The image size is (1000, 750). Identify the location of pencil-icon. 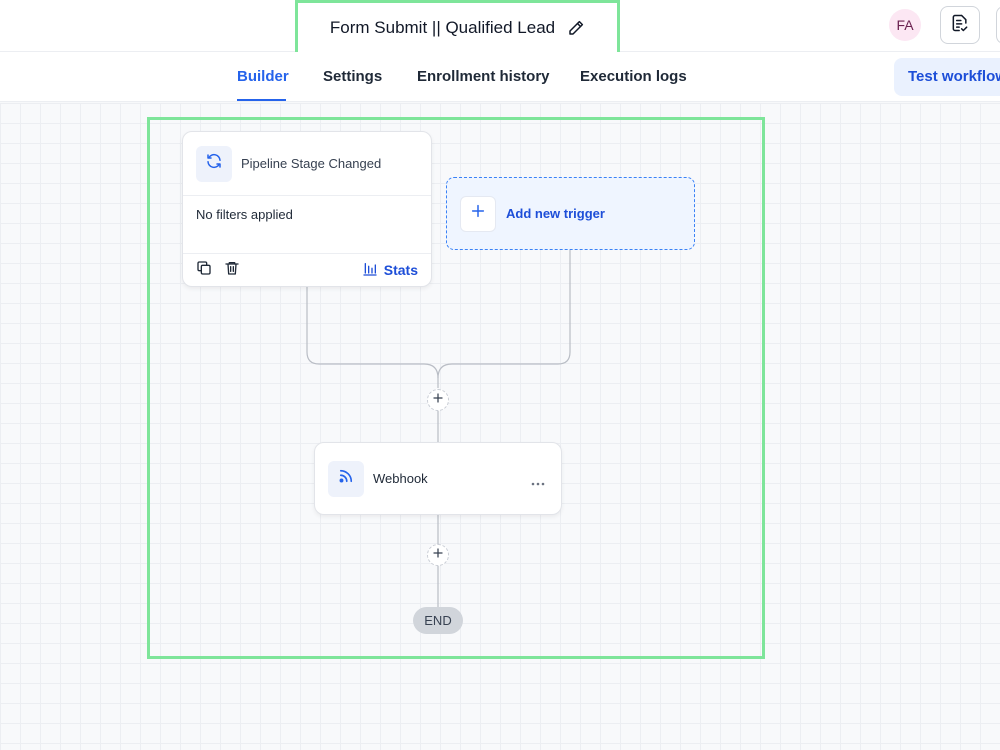
(576, 28).